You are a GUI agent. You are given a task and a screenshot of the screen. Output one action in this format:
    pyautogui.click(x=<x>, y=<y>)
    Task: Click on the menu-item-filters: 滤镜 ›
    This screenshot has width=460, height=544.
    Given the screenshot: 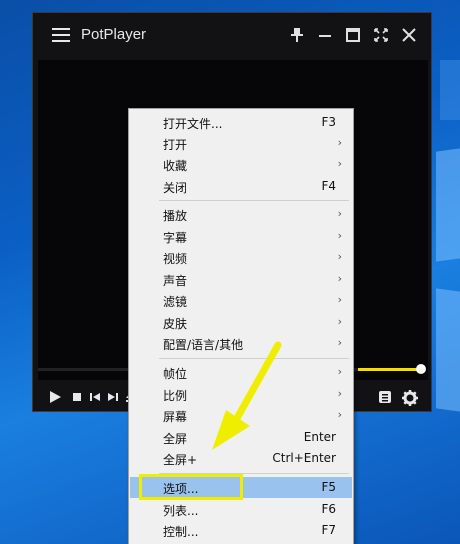 What is the action you would take?
    pyautogui.click(x=241, y=300)
    